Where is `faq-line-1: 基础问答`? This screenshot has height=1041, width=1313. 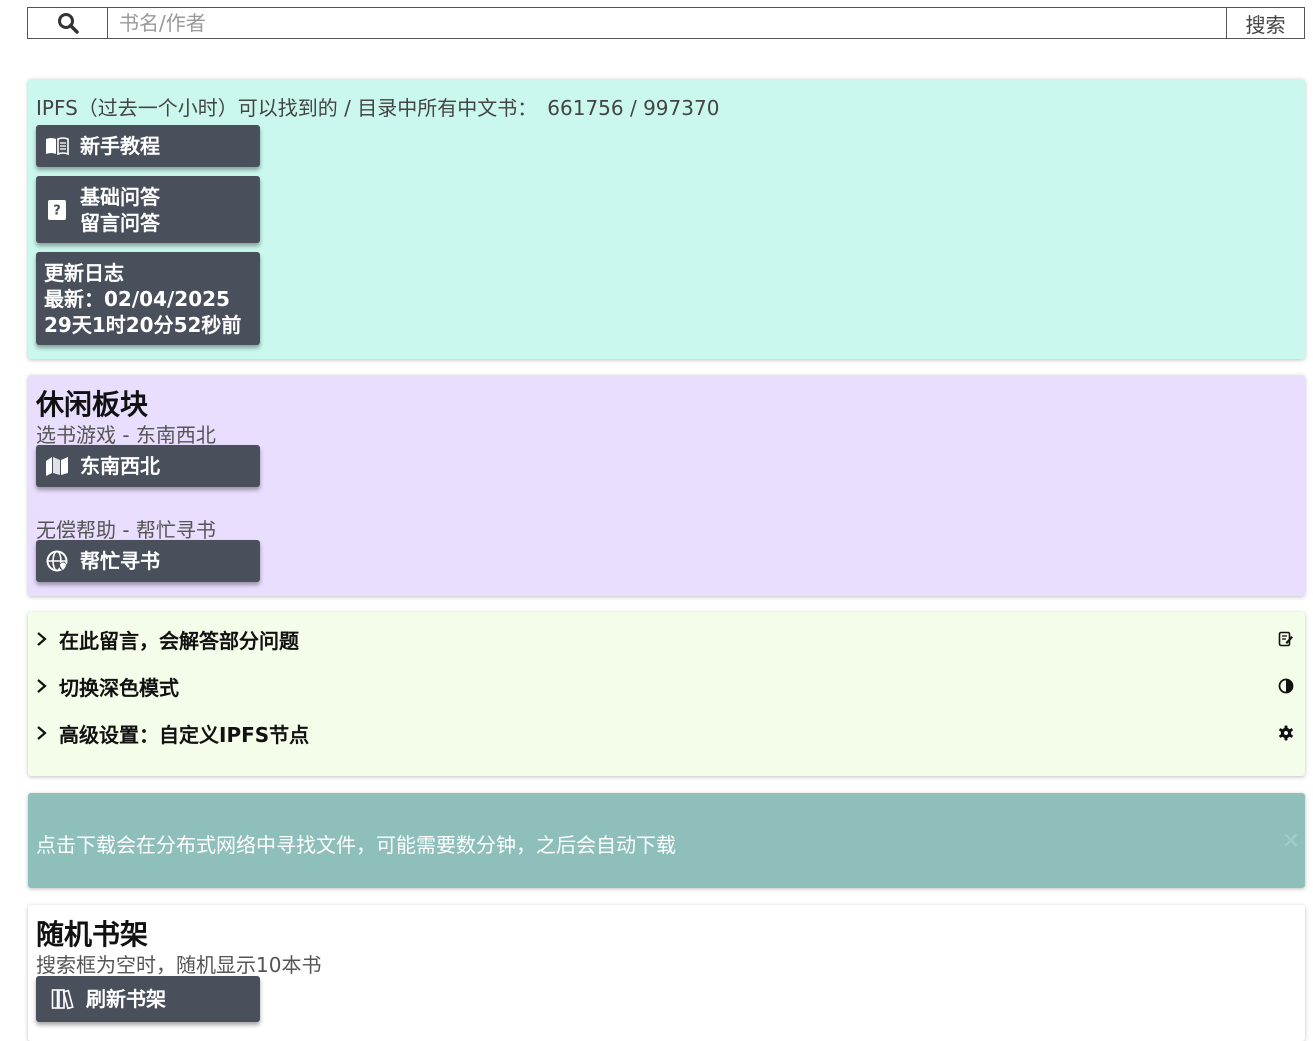 faq-line-1: 基础问答 is located at coordinates (120, 196).